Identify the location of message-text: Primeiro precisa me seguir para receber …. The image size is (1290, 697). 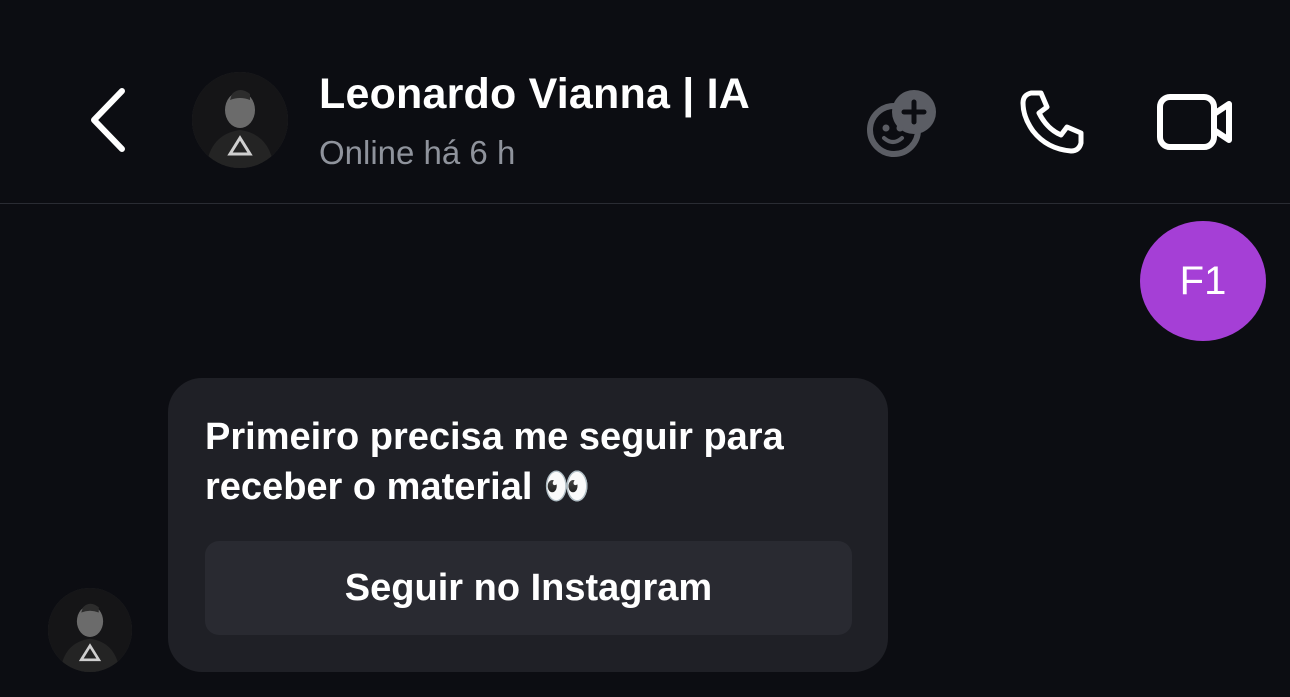
(494, 462).